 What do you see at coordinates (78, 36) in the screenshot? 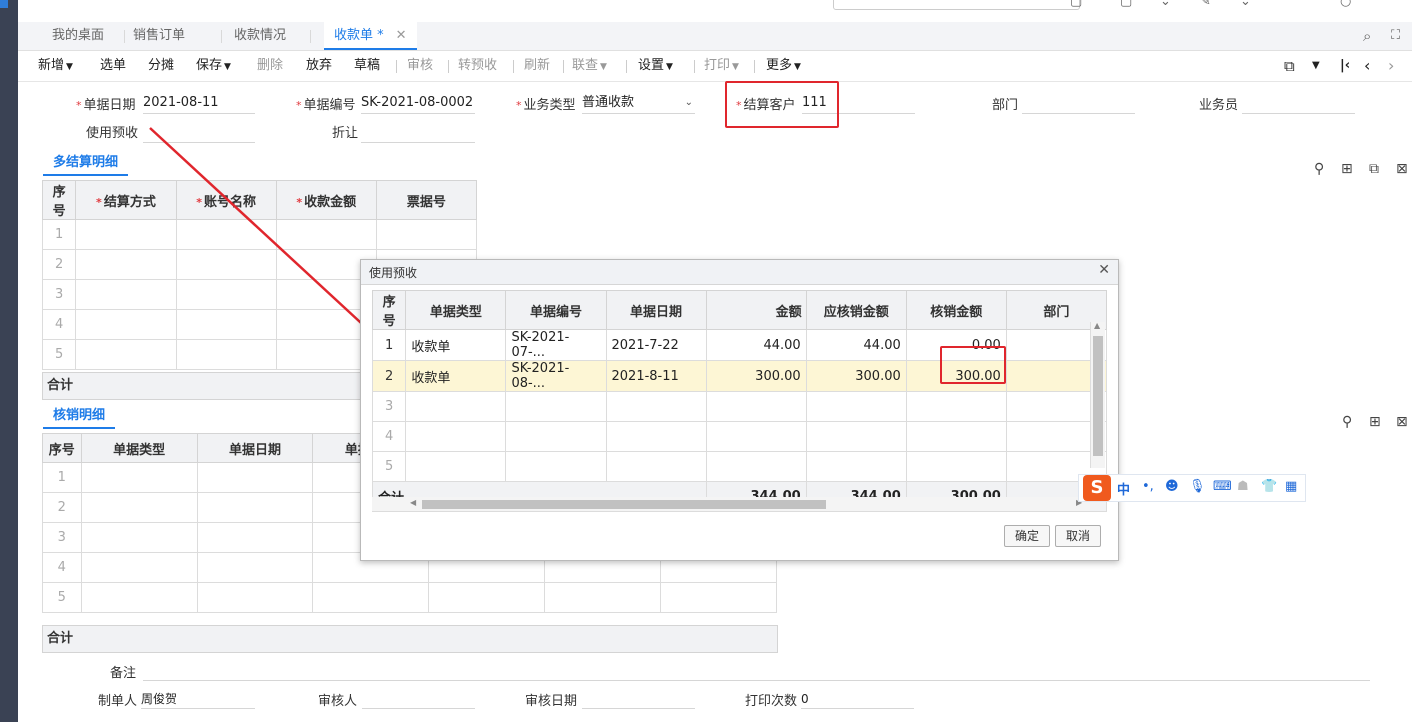
I see `tab-desktop: 我的桌面` at bounding box center [78, 36].